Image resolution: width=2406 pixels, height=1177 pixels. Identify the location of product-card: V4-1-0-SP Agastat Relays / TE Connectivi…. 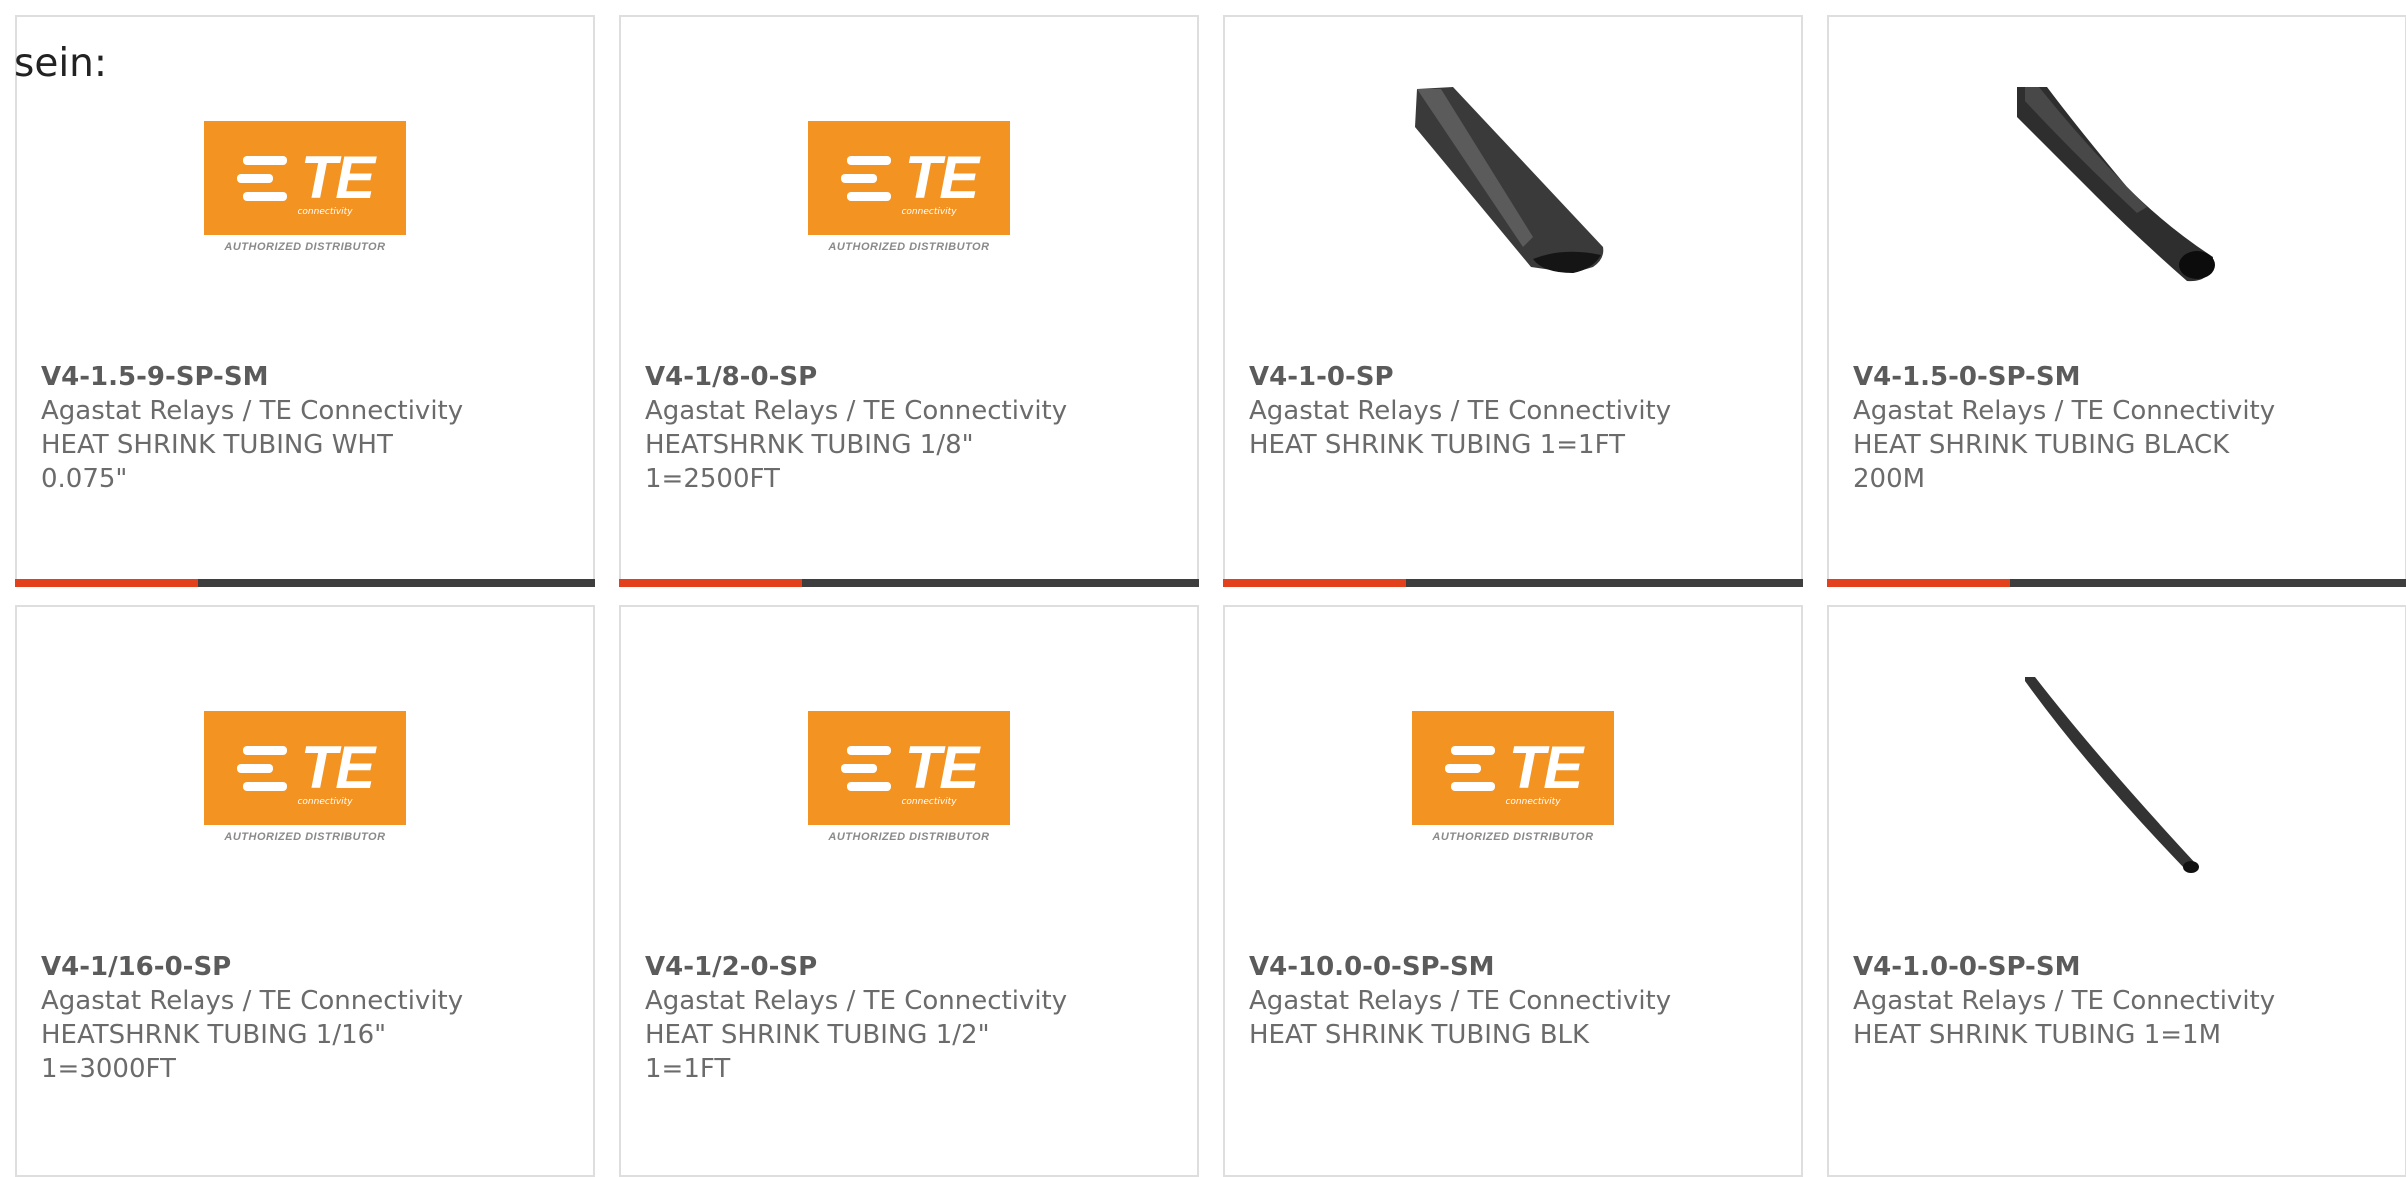
(1513, 301).